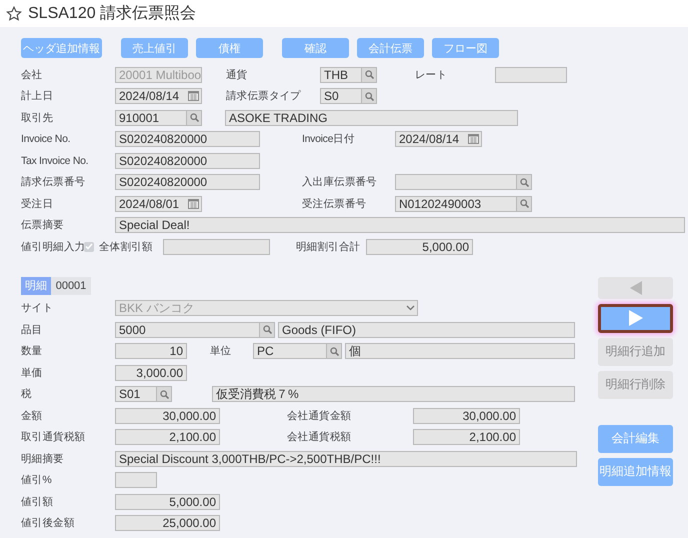 This screenshot has width=688, height=538. What do you see at coordinates (32, 329) in the screenshot?
I see `field-label: 品目` at bounding box center [32, 329].